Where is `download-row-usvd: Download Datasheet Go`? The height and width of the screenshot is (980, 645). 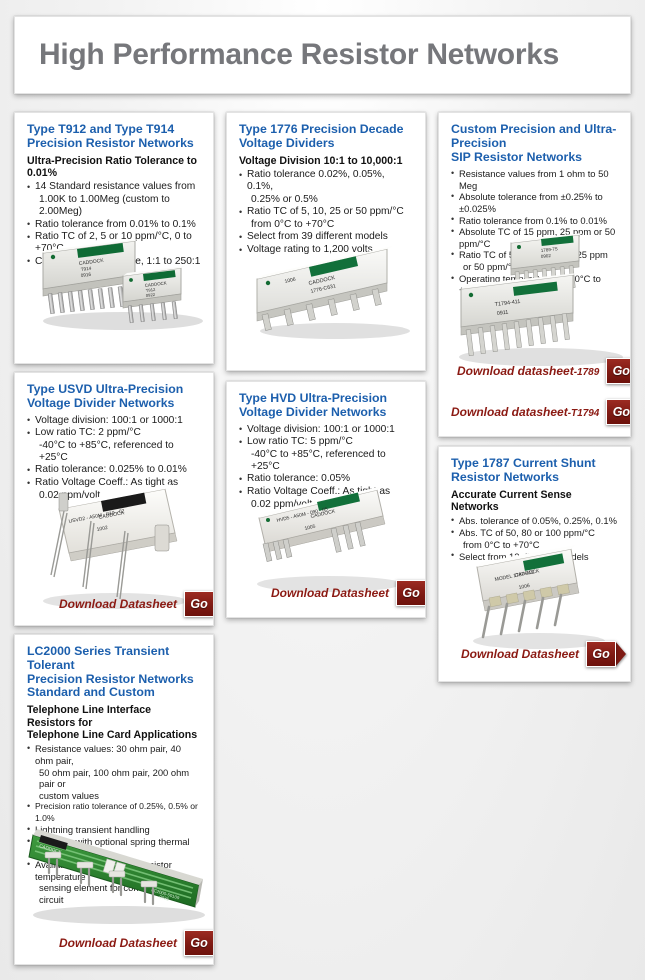 download-row-usvd: Download Datasheet Go is located at coordinates (136, 604).